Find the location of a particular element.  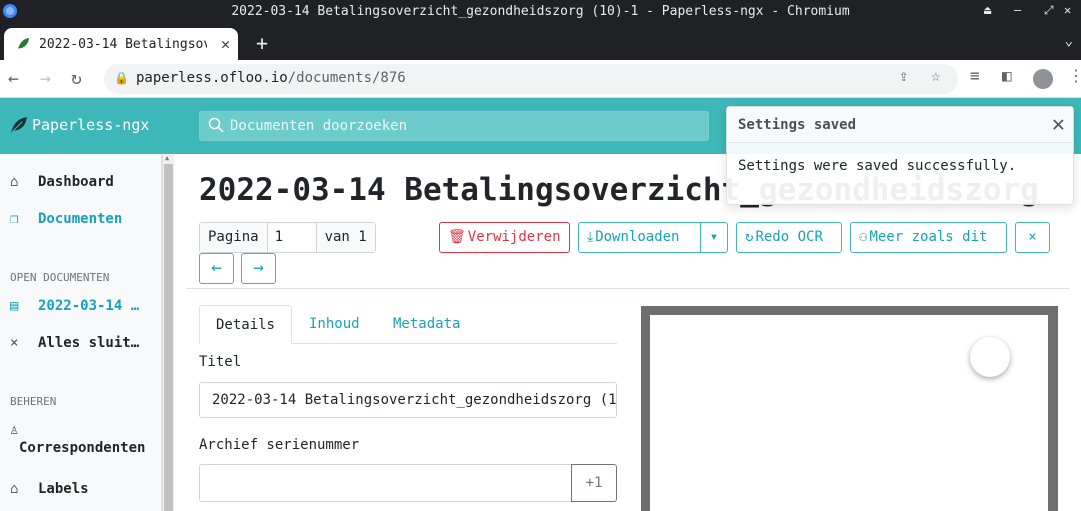

tab-strip: 2022-03-14 Betalingsov ✕ + ⌄ is located at coordinates (540, 41).